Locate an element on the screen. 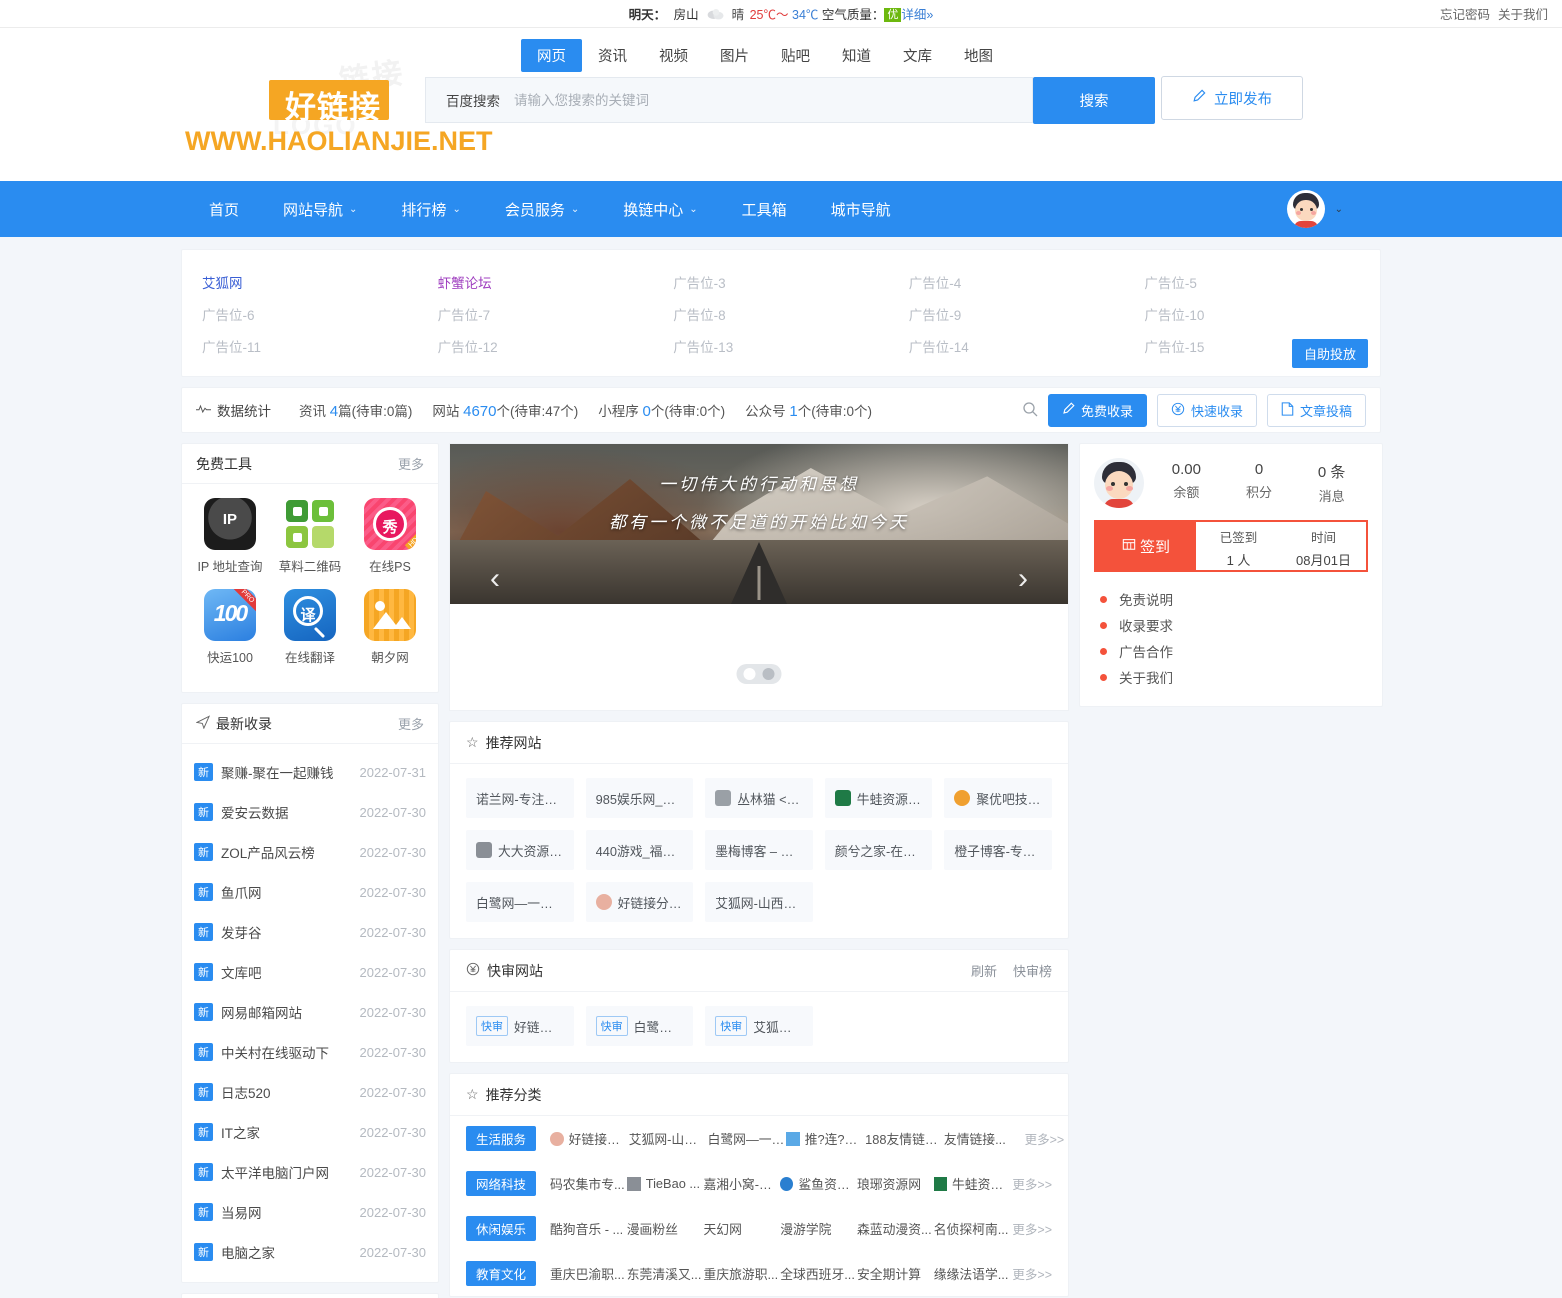 Image resolution: width=1562 pixels, height=1298 pixels. ad-slot: 广告位-8 is located at coordinates (781, 314).